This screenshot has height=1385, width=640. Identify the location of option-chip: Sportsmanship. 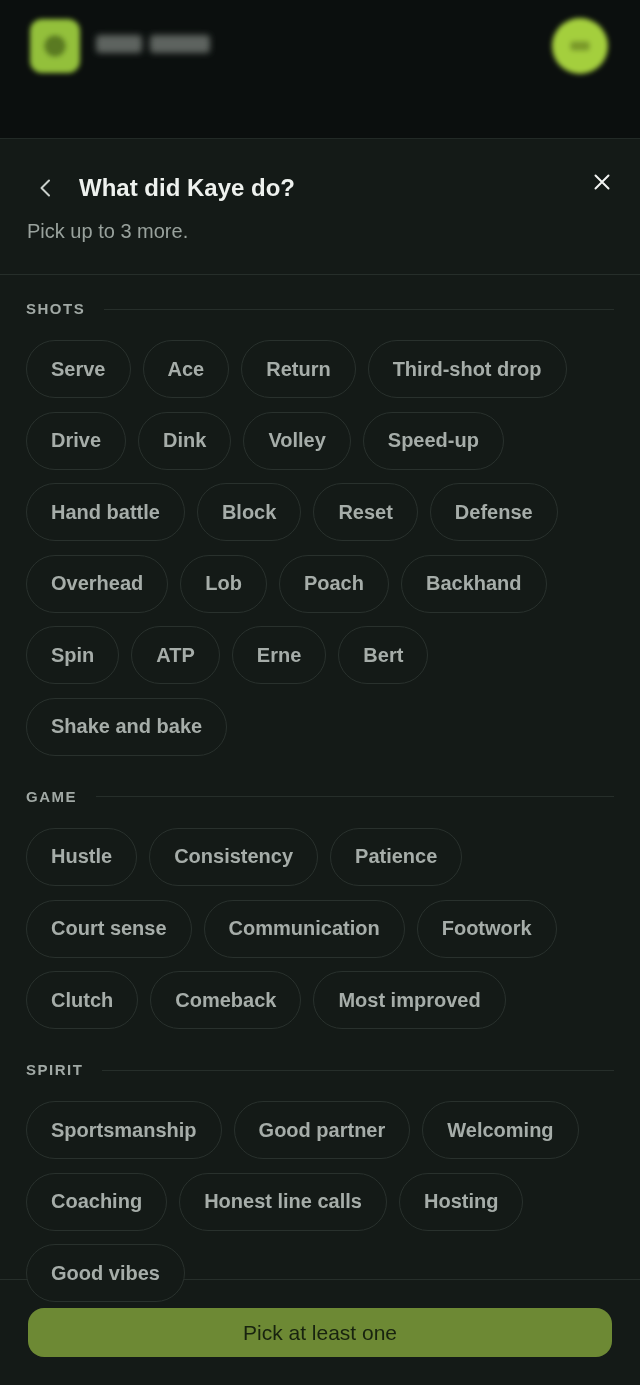
(124, 1130).